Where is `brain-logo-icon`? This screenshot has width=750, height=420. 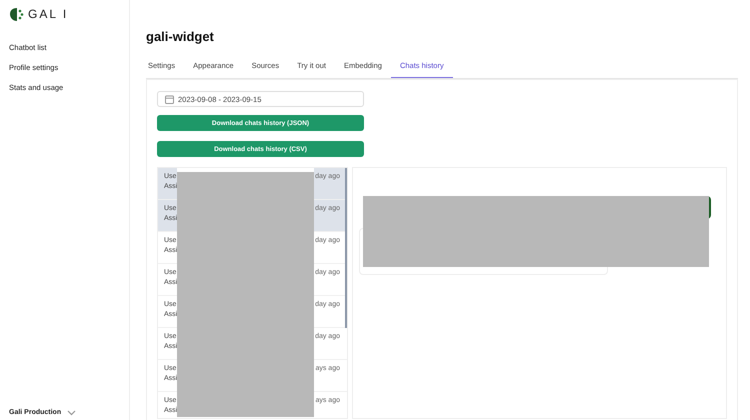 brain-logo-icon is located at coordinates (17, 14).